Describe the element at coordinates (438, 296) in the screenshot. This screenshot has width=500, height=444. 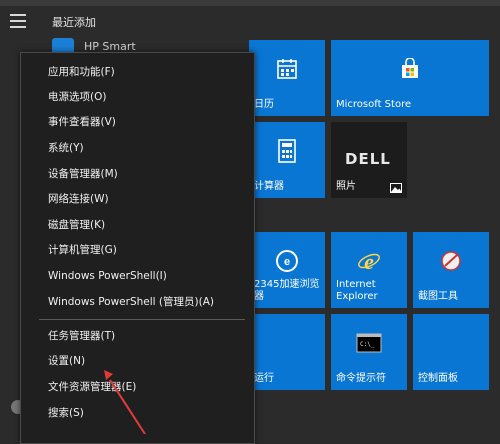
I see `tile-snipping-tool-label: 截图工具` at that location.